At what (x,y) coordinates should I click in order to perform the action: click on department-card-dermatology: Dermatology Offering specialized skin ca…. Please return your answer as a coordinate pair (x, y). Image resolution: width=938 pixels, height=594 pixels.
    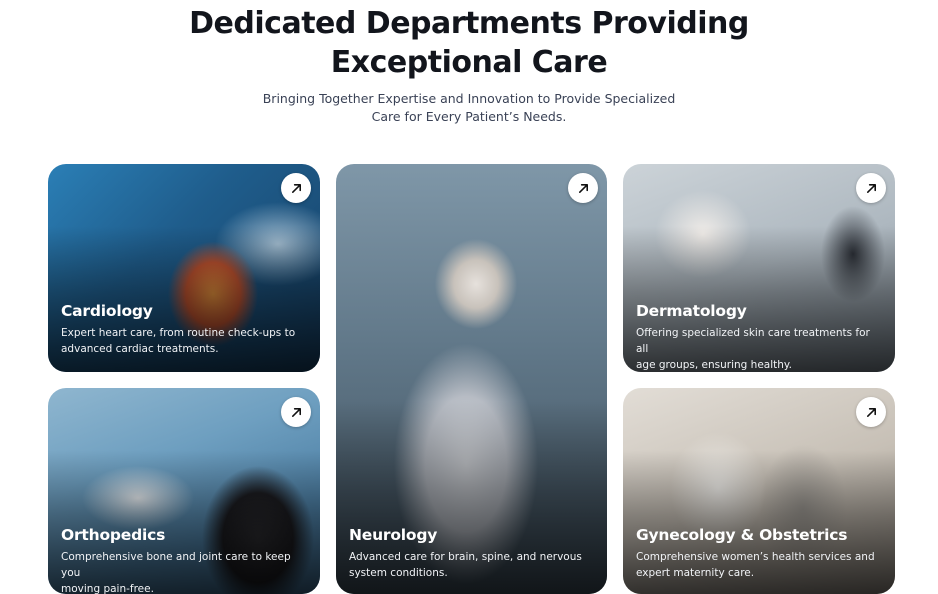
    Looking at the image, I should click on (759, 268).